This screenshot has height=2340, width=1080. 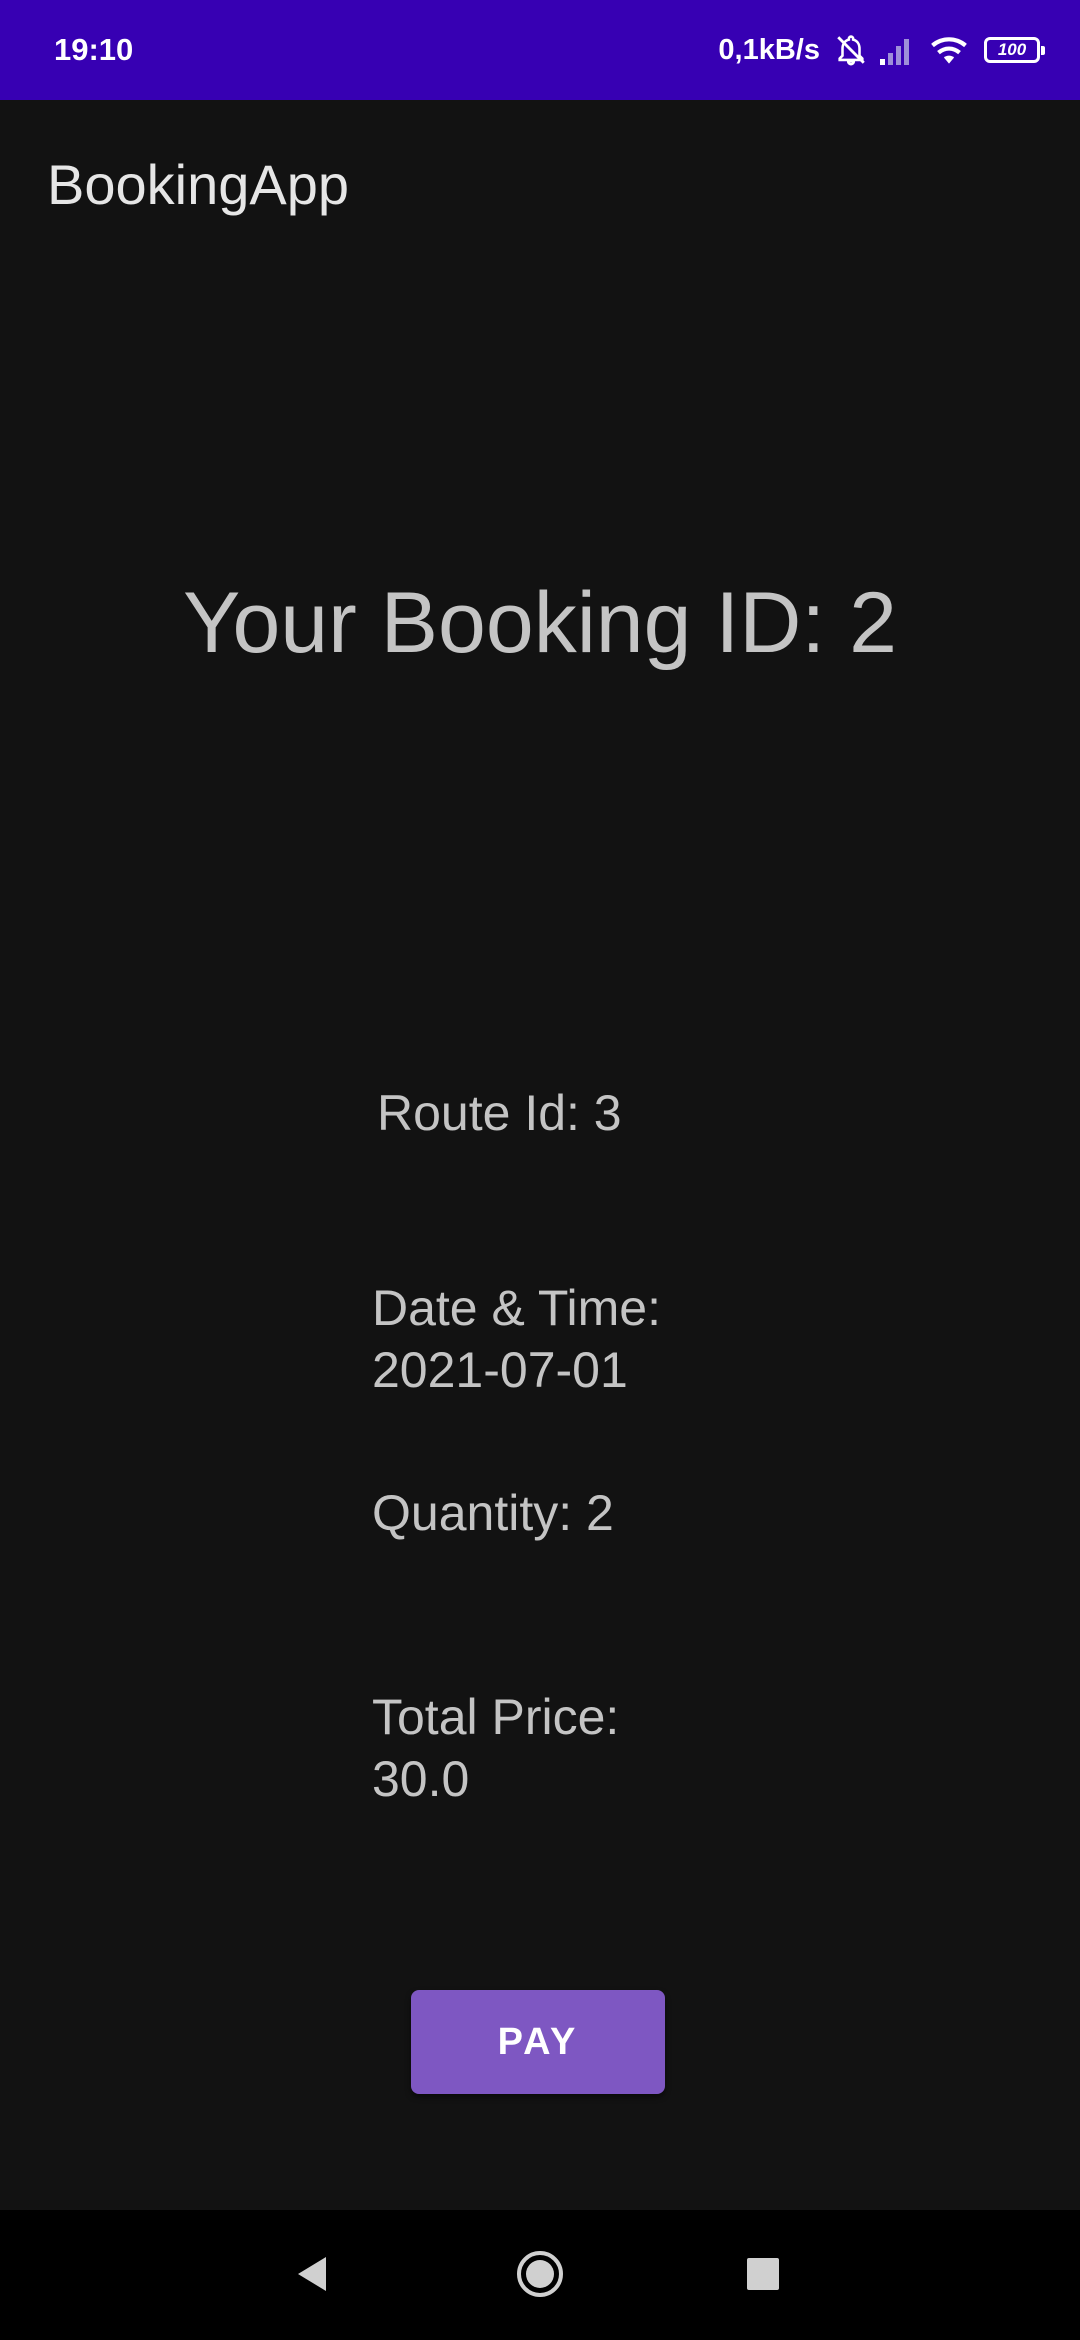 What do you see at coordinates (769, 49) in the screenshot?
I see `network-speed: 0,1kB/s` at bounding box center [769, 49].